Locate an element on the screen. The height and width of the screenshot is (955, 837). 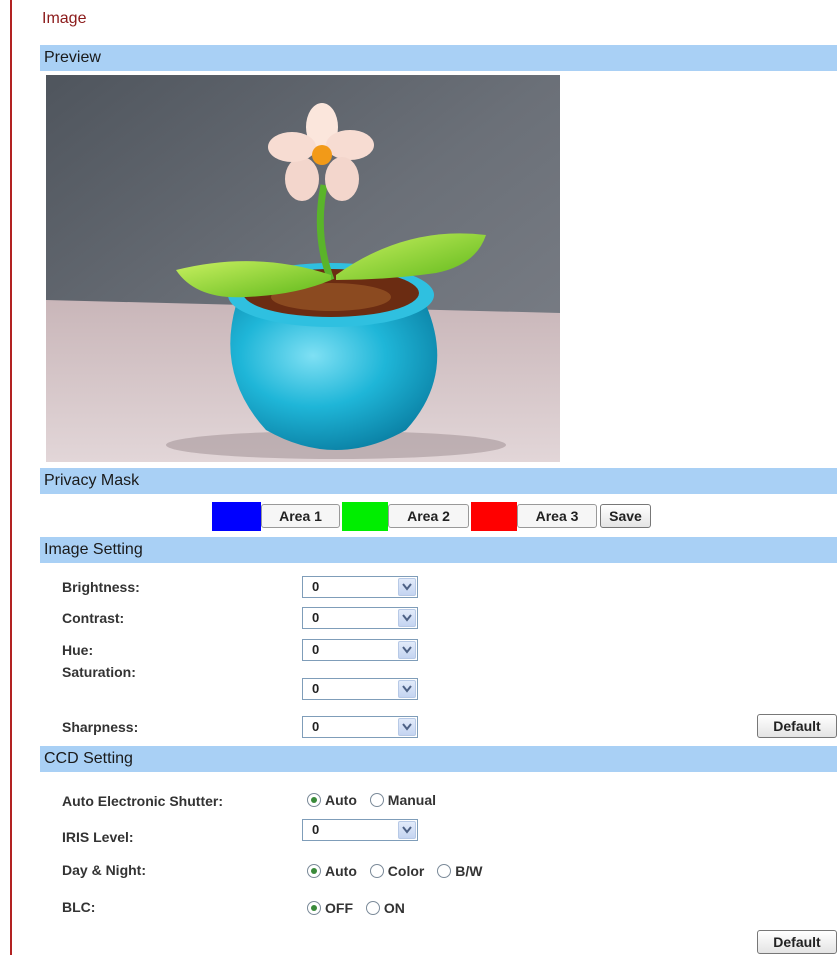
saturation-label: Saturation: is located at coordinates (99, 672).